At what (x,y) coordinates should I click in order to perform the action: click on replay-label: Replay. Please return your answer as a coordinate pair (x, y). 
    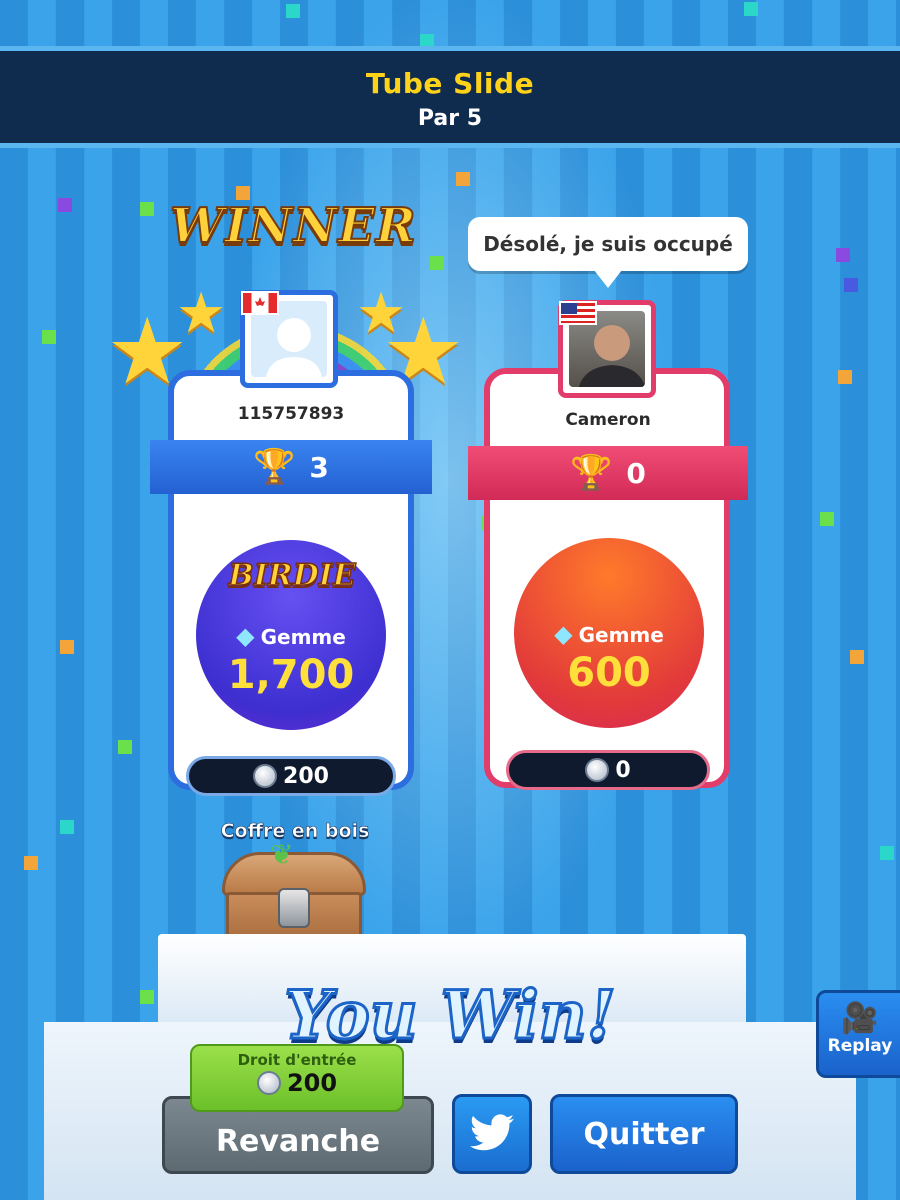
    Looking at the image, I should click on (860, 1046).